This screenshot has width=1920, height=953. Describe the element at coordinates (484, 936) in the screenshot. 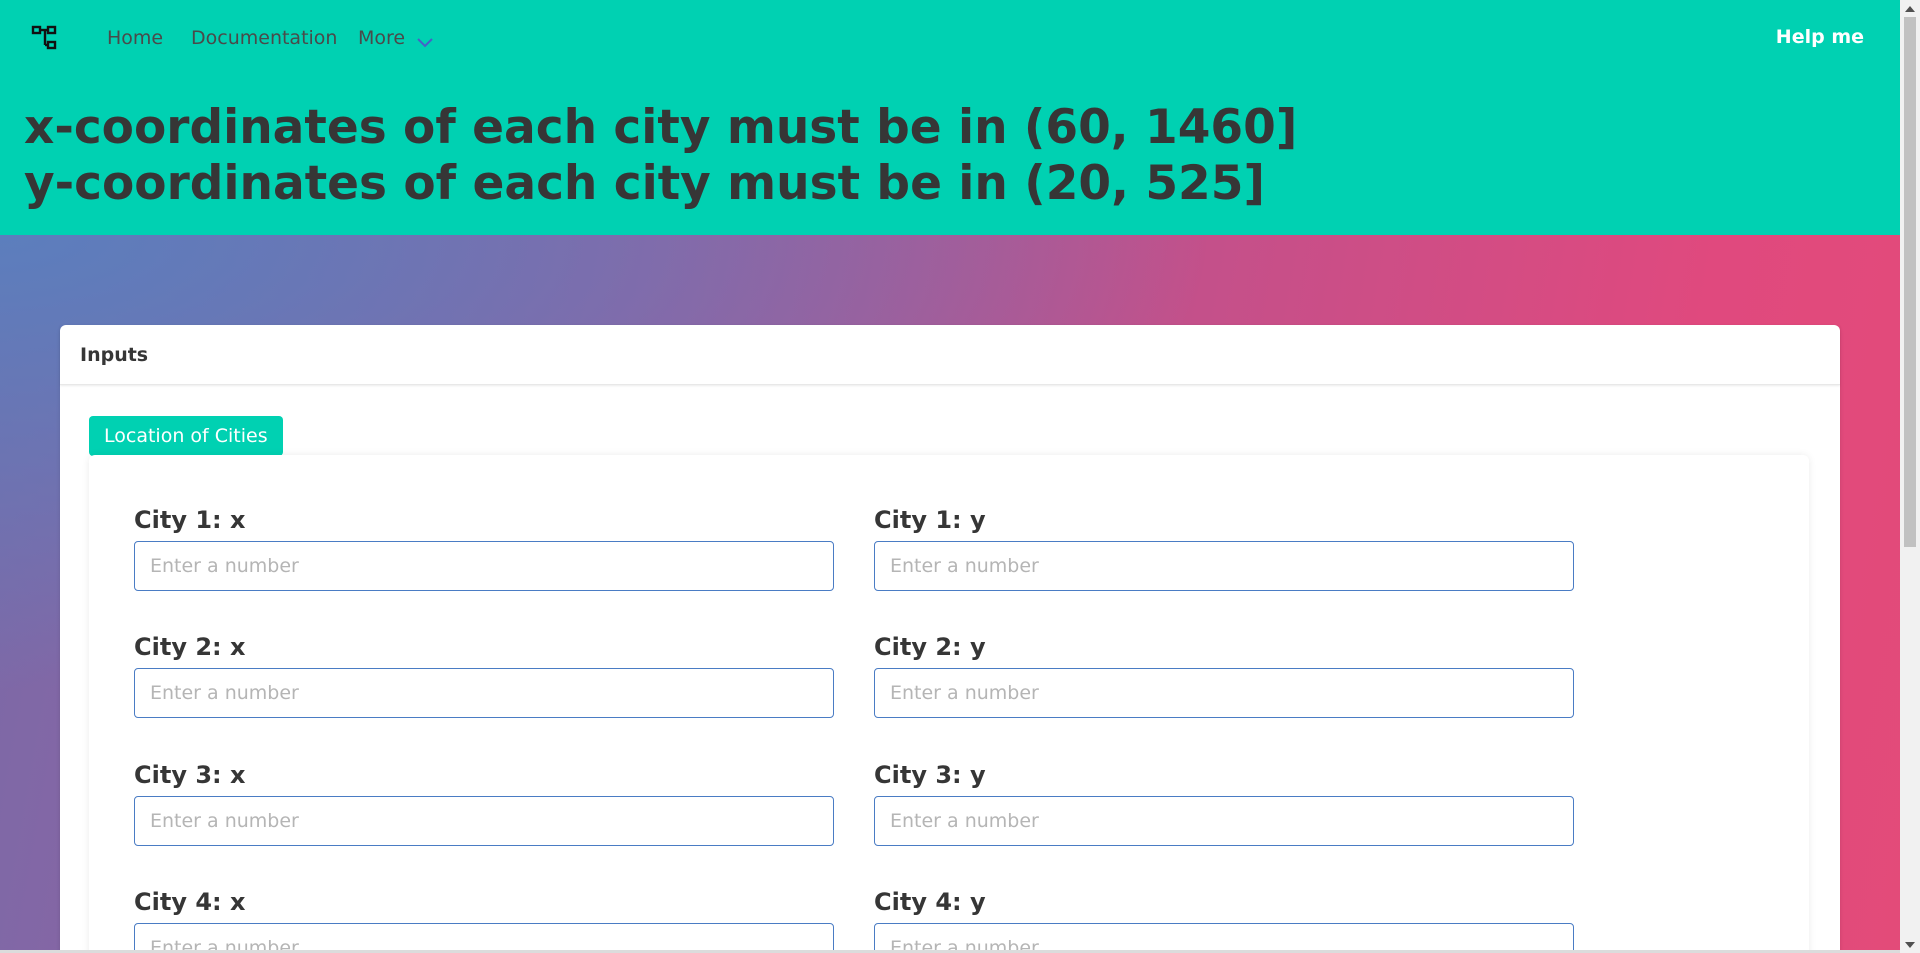

I see `city-4-x-input` at that location.